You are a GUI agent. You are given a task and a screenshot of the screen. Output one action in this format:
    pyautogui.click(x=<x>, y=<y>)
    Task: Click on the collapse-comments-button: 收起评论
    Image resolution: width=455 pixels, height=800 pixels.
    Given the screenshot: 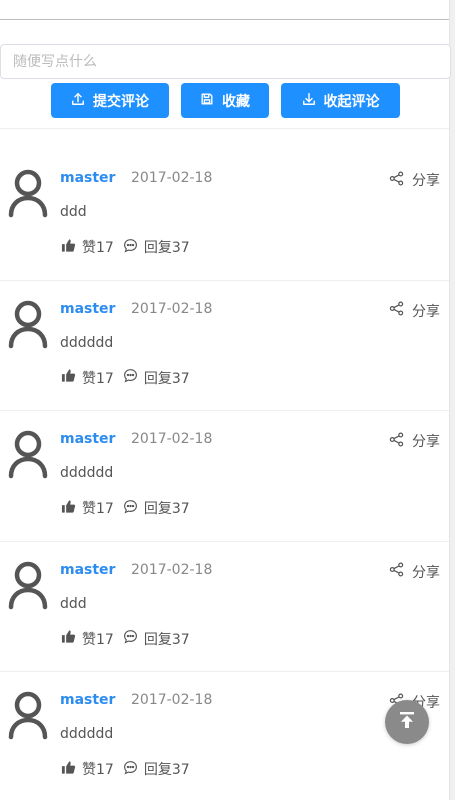 What is the action you would take?
    pyautogui.click(x=340, y=100)
    